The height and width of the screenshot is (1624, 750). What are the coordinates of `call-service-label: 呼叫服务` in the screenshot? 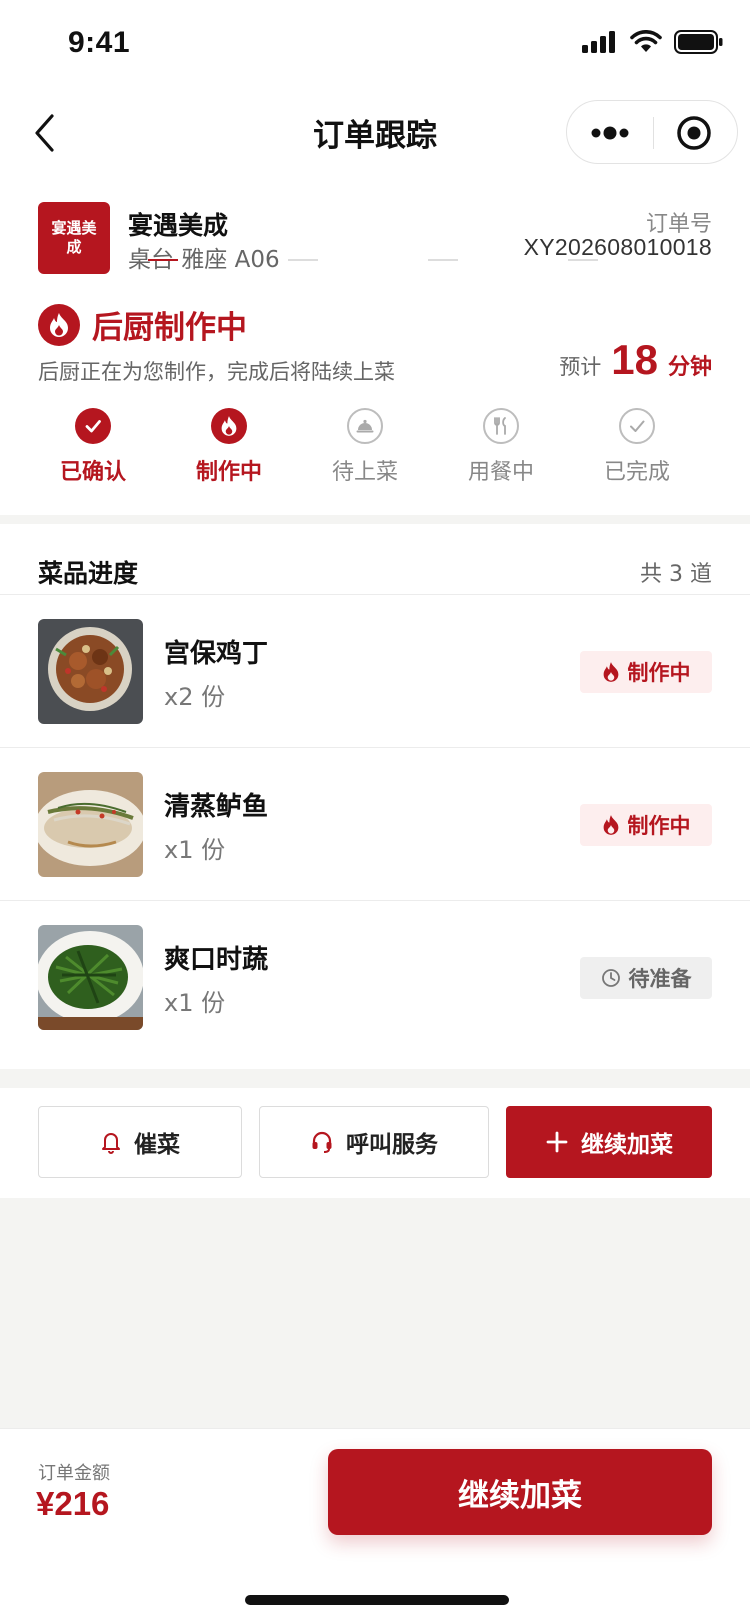 It's located at (392, 1145).